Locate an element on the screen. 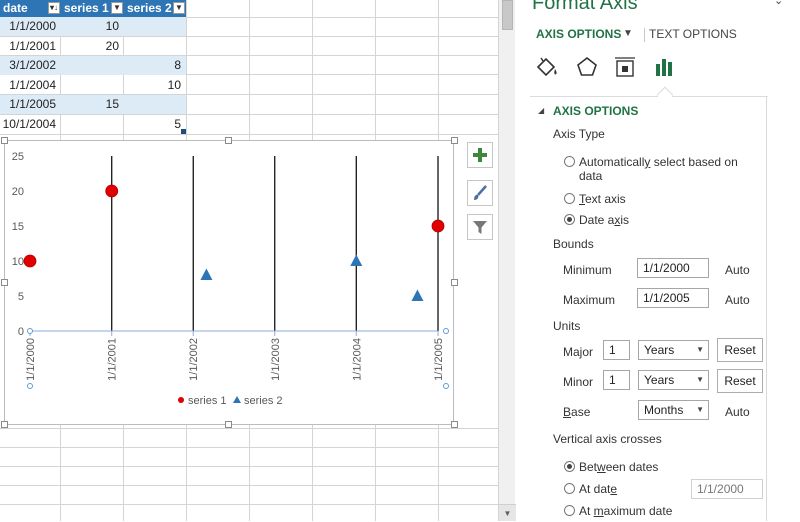 The width and height of the screenshot is (800, 522). paint-bucket-icon is located at coordinates (546, 67).